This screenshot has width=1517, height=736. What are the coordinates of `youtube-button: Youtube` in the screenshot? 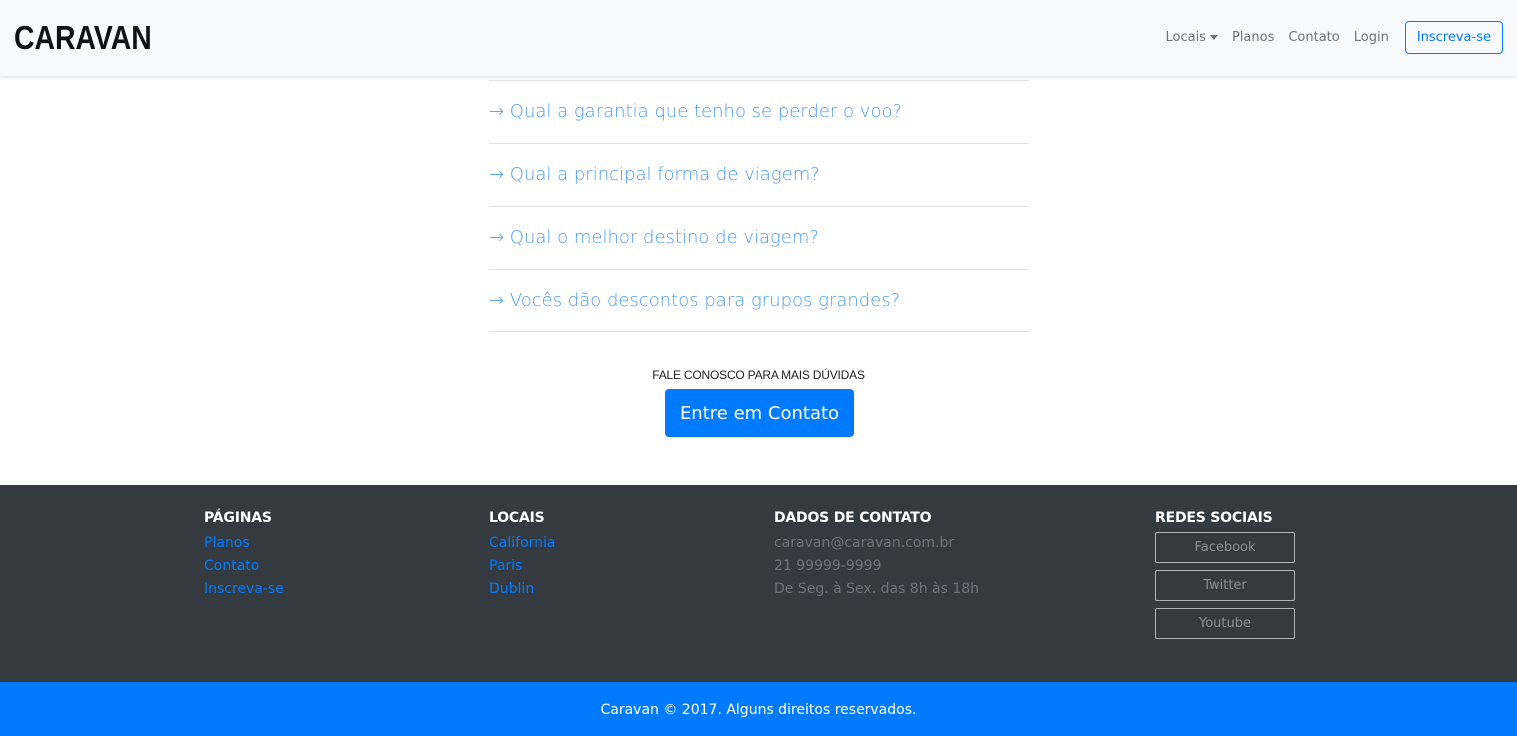 It's located at (1225, 623).